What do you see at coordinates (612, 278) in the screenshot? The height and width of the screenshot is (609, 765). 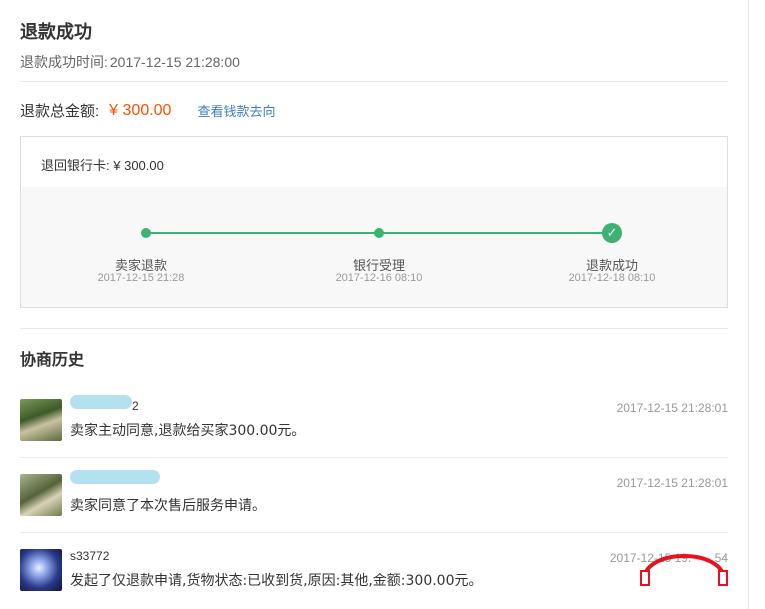 I see `step-3-time: 2017-12-18 08:10` at bounding box center [612, 278].